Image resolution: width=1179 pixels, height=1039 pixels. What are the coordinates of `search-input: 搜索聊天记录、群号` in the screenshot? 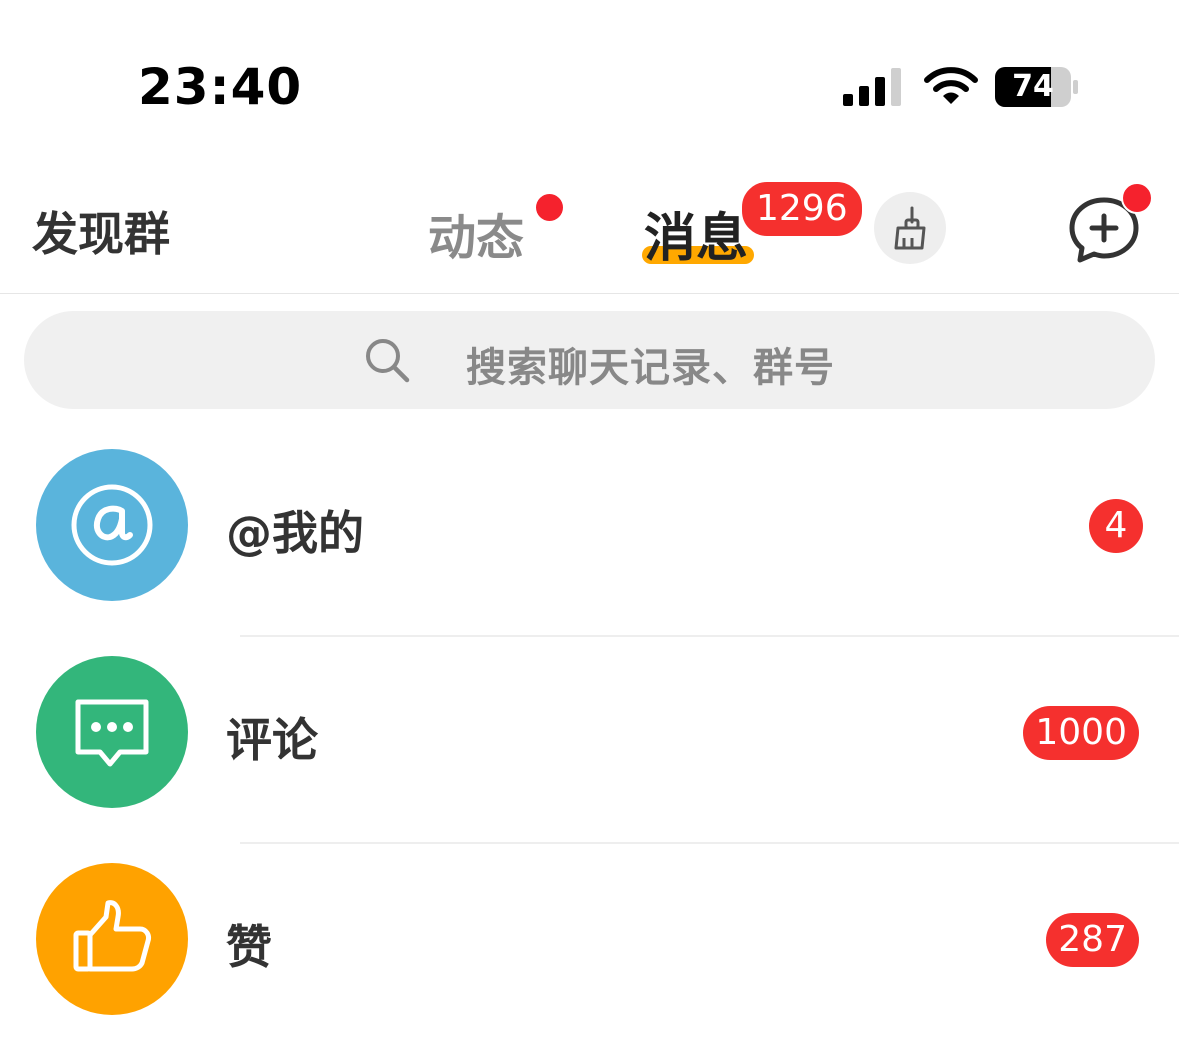 It's located at (589, 360).